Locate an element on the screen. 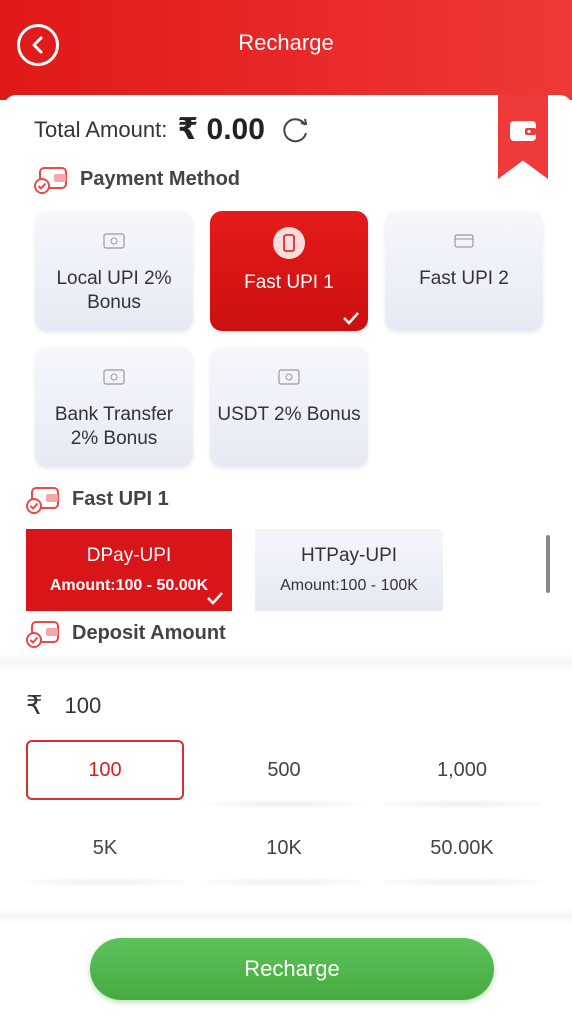 Image resolution: width=572 pixels, height=1024 pixels. recharge-button: Recharge is located at coordinates (292, 969).